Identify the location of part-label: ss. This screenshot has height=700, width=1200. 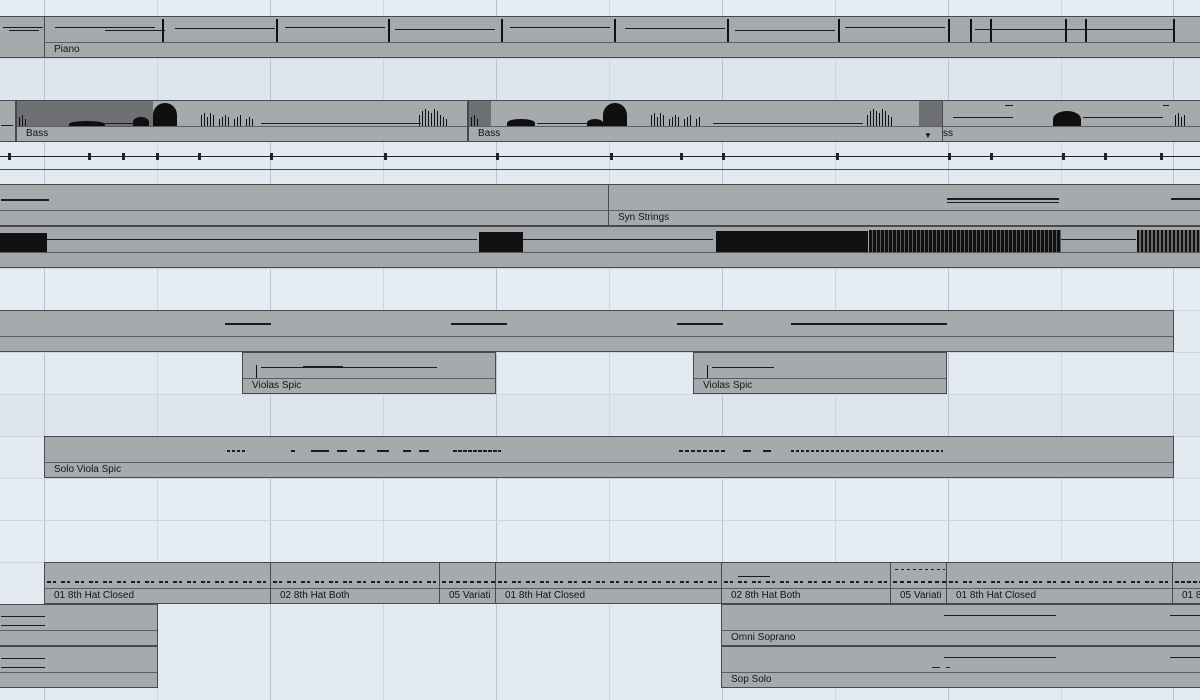
(948, 133).